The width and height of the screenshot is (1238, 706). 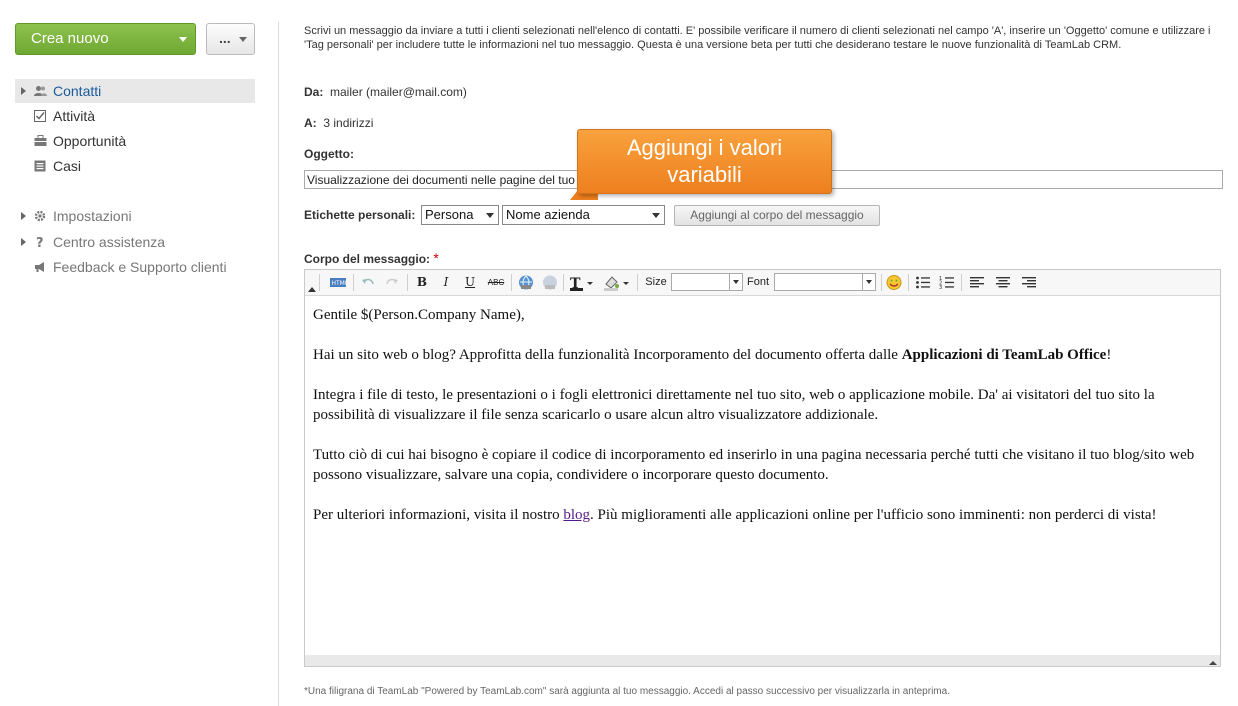 What do you see at coordinates (314, 92) in the screenshot?
I see `from-label: Da:` at bounding box center [314, 92].